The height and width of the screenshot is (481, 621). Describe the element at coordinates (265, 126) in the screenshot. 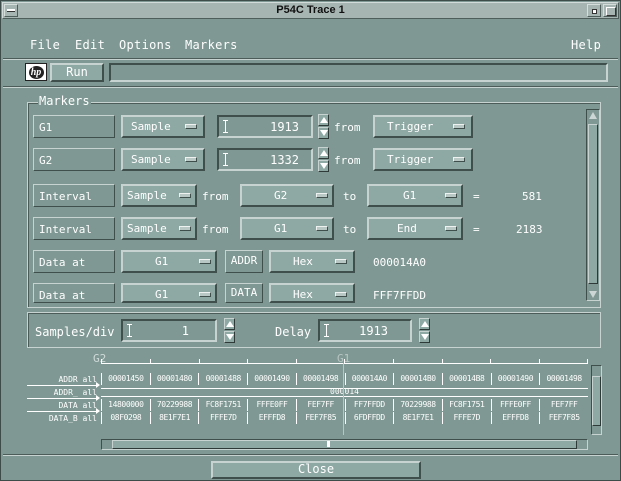

I see `marker-g1-value-field: 1913` at that location.